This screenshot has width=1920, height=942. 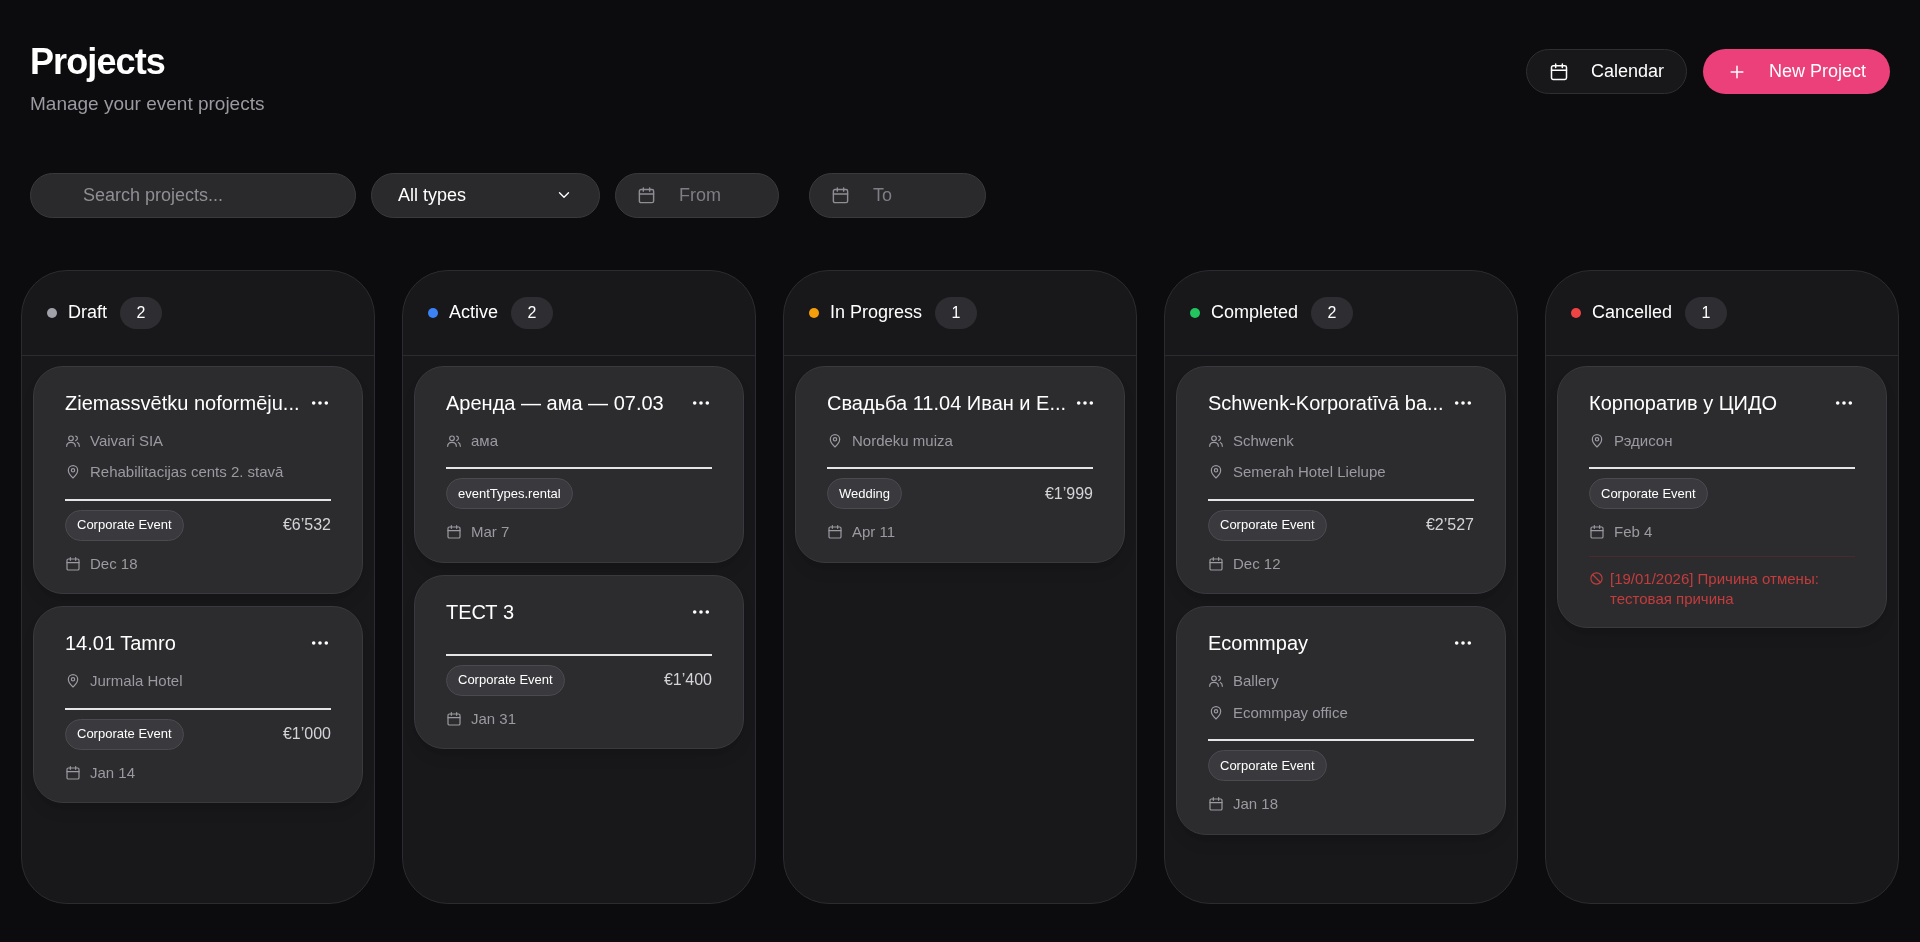 What do you see at coordinates (113, 772) in the screenshot?
I see `event-date: Jan 14` at bounding box center [113, 772].